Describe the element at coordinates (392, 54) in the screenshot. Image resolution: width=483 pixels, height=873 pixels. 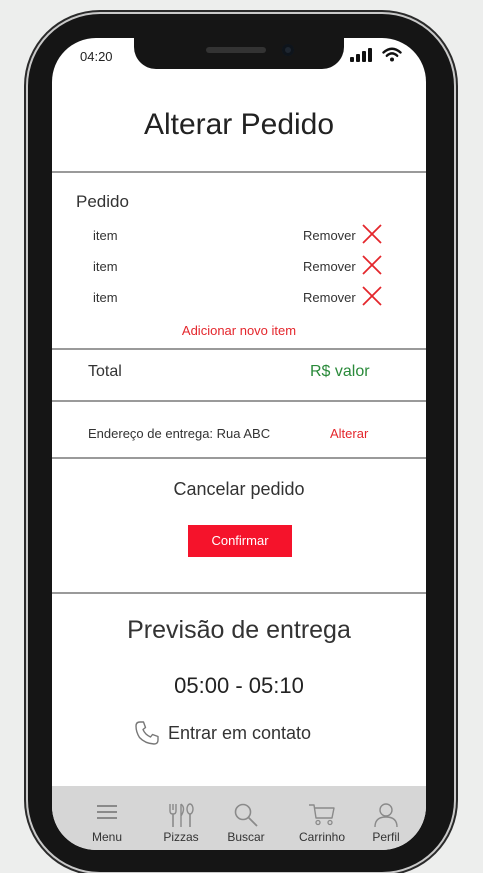
I see `wifi-icon` at that location.